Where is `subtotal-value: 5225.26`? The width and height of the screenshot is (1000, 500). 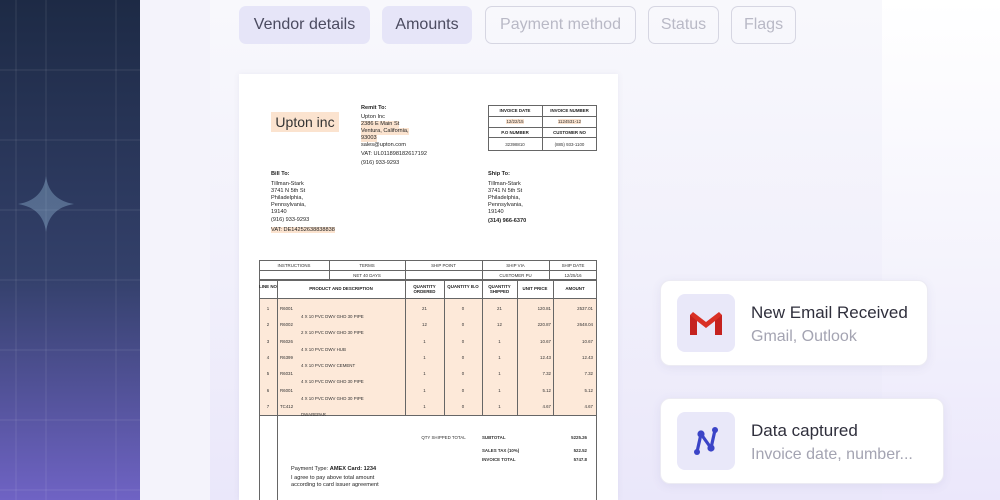 subtotal-value: 5225.26 is located at coordinates (579, 437).